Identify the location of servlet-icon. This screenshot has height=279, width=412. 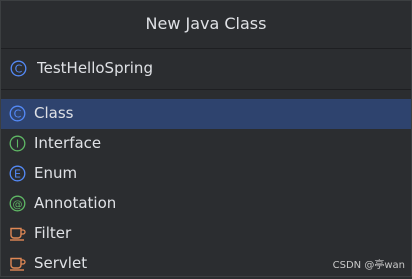
(17, 263).